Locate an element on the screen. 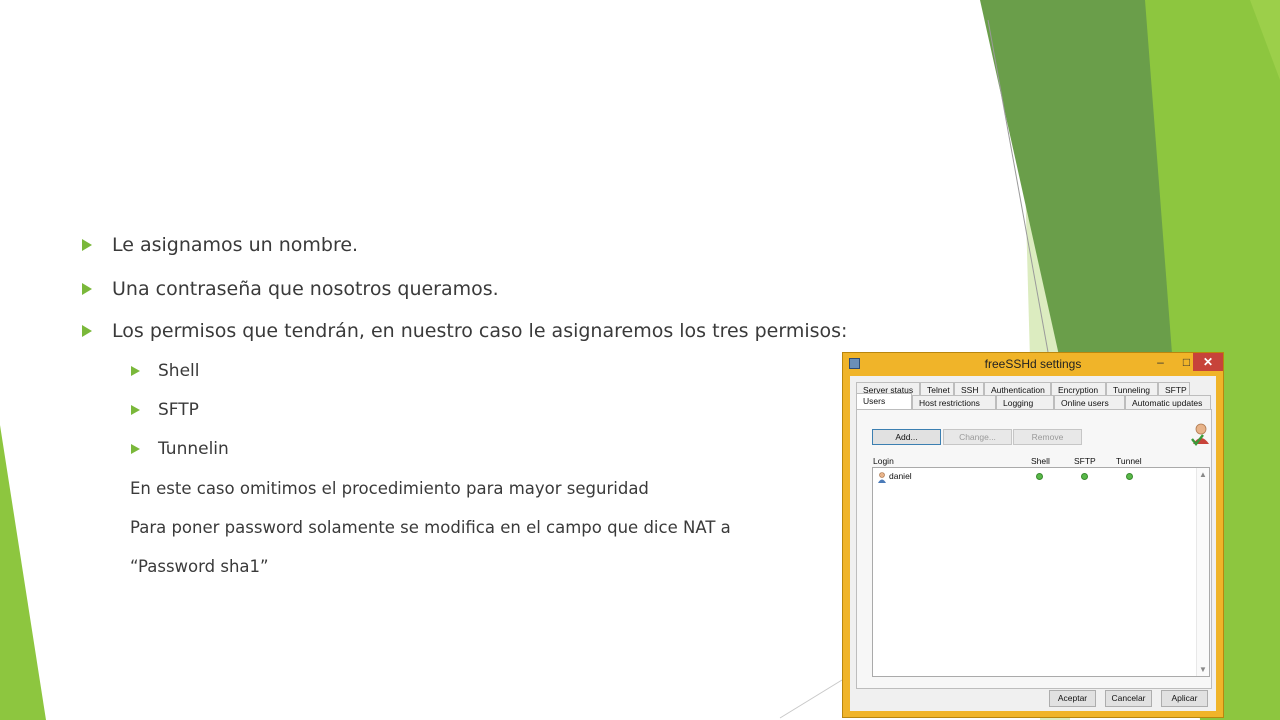  bullet-2: Una contraseña que nosotros queramos. is located at coordinates (290, 289).